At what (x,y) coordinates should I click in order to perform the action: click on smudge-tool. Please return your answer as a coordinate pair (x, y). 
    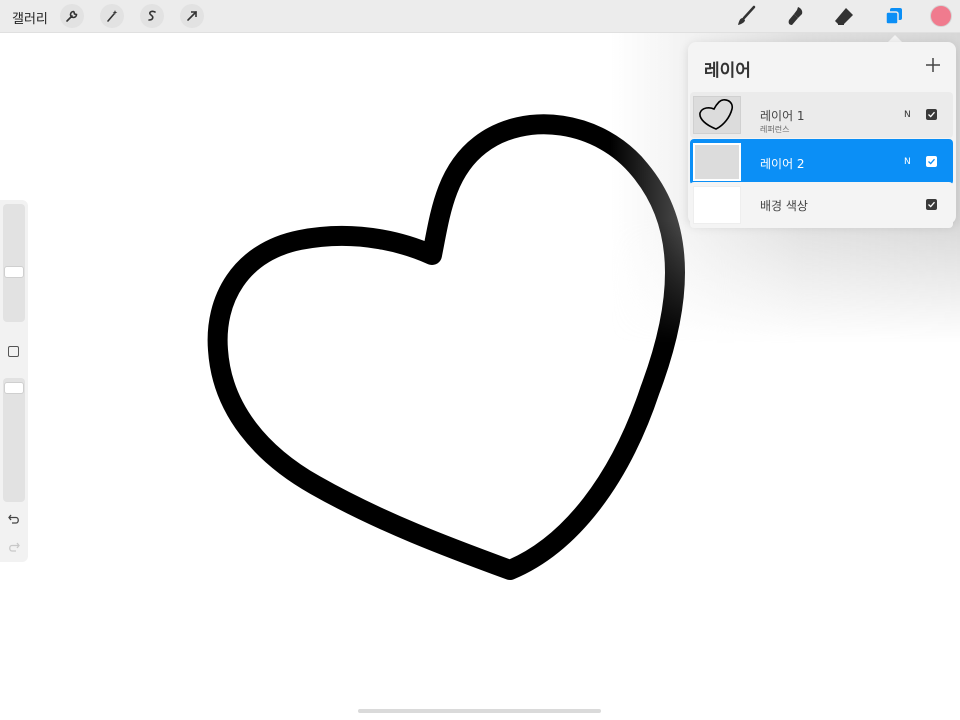
    Looking at the image, I should click on (796, 16).